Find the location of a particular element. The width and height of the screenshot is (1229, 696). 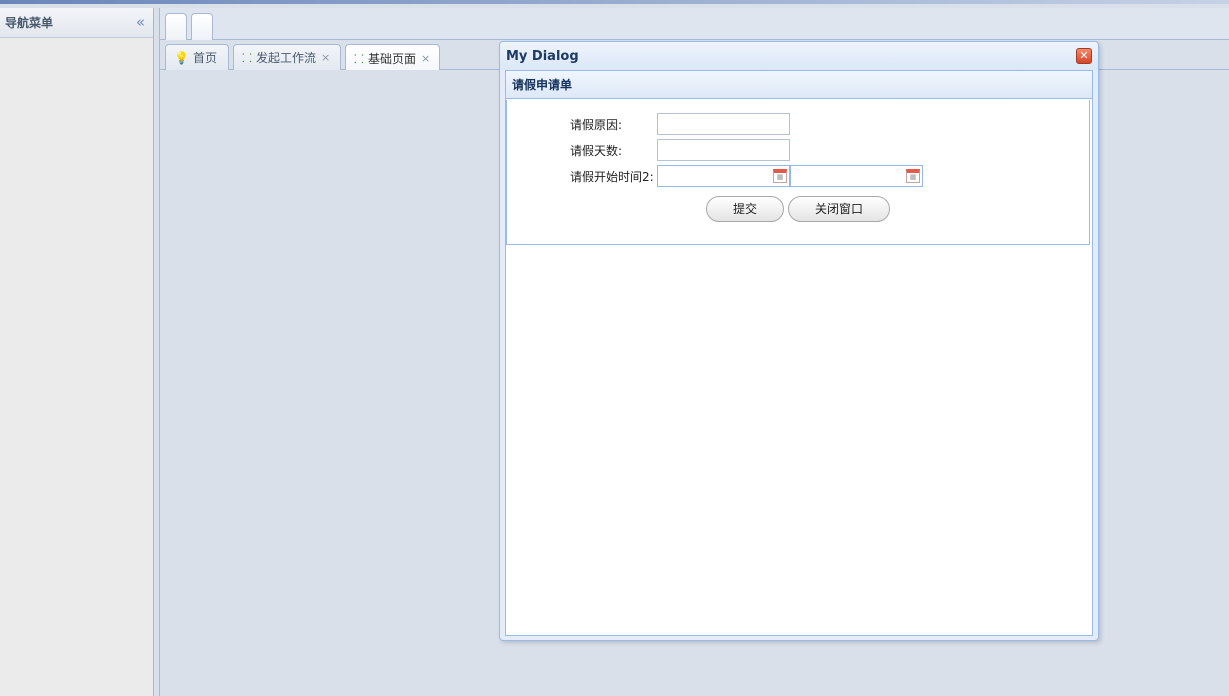

dialog-header: My Dialog ✕ is located at coordinates (799, 56).